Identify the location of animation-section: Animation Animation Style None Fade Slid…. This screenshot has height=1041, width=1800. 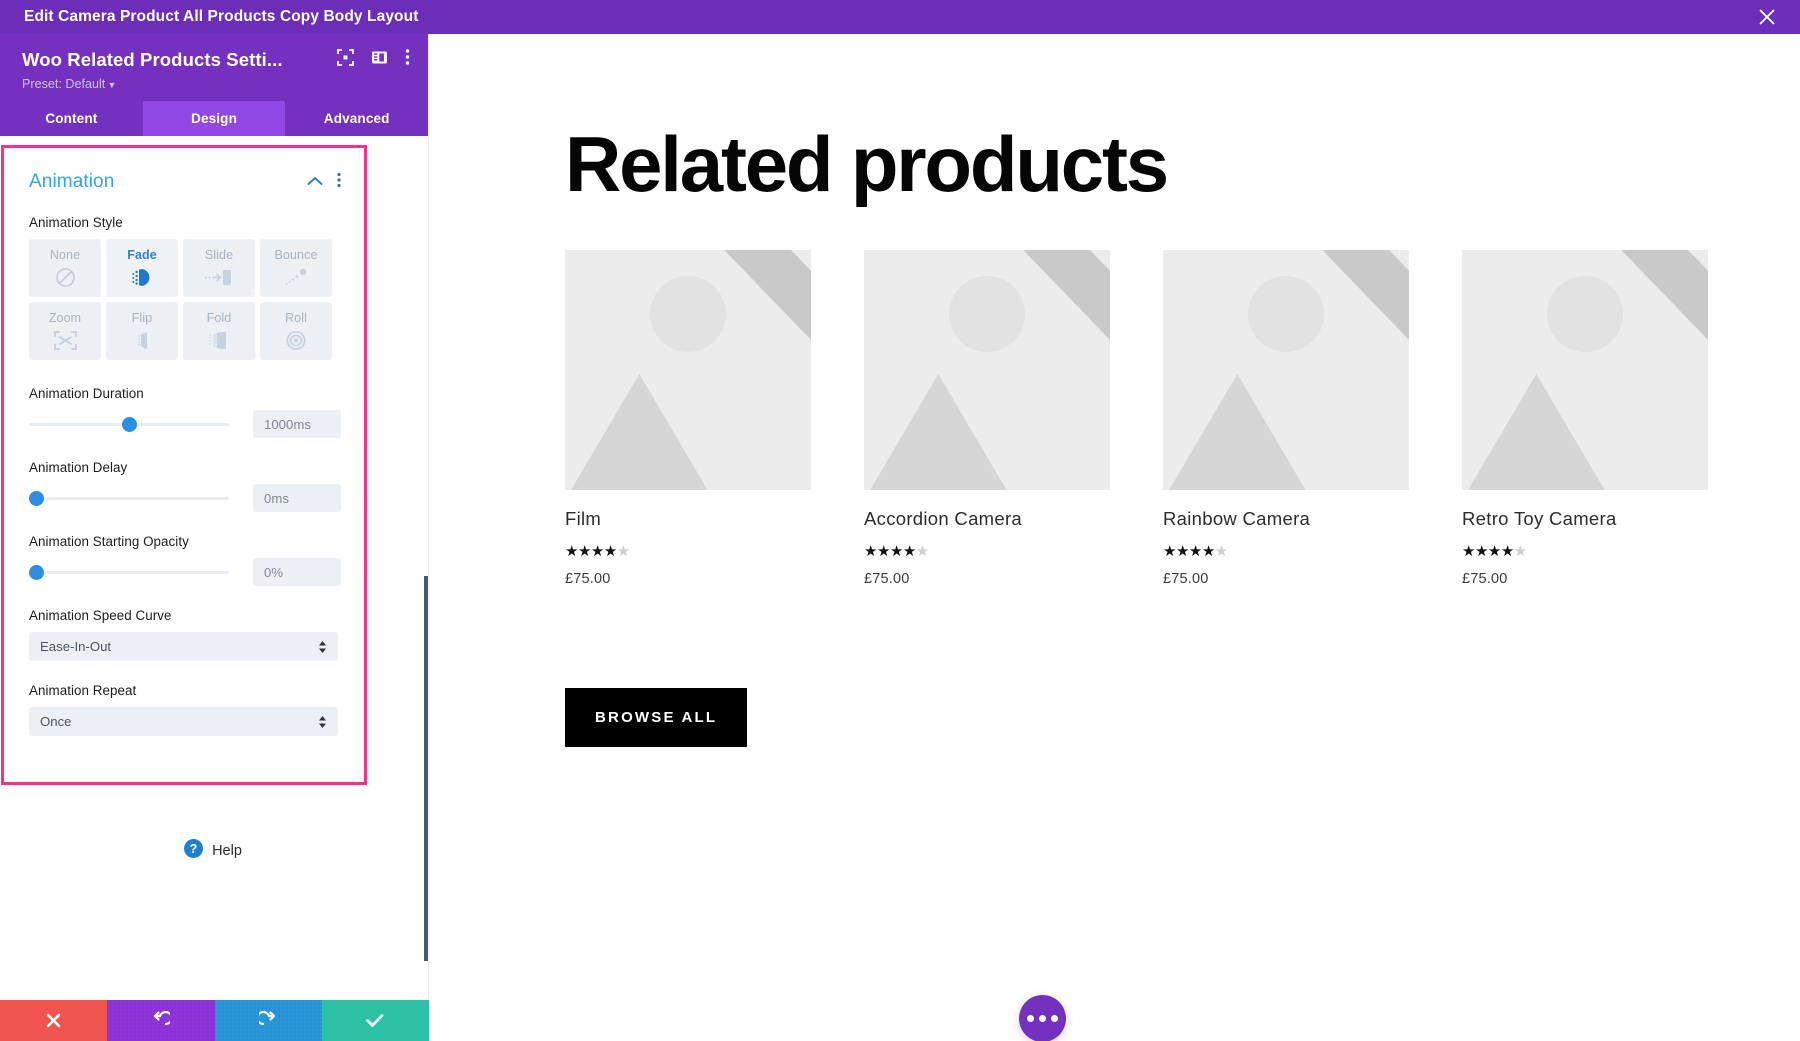
(185, 515).